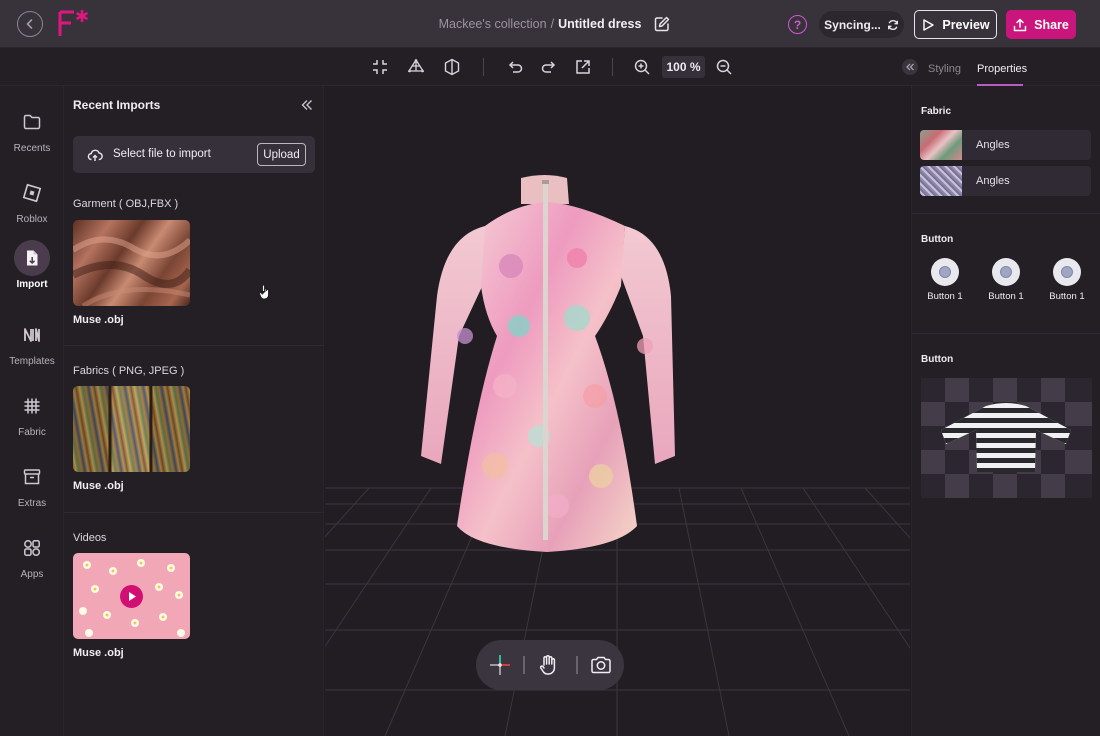 The width and height of the screenshot is (1100, 736). I want to click on garment-thumbnail, so click(131, 263).